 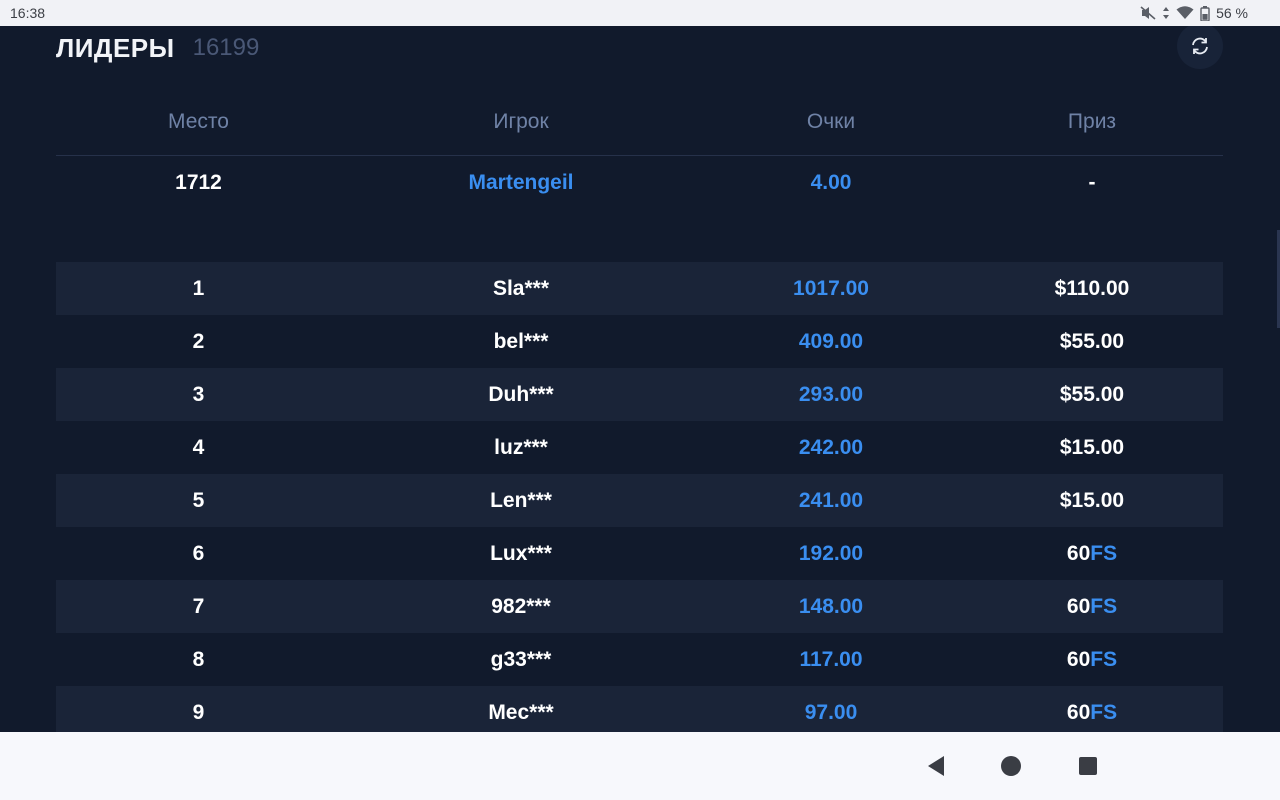 What do you see at coordinates (521, 500) in the screenshot?
I see `row-player: Len***` at bounding box center [521, 500].